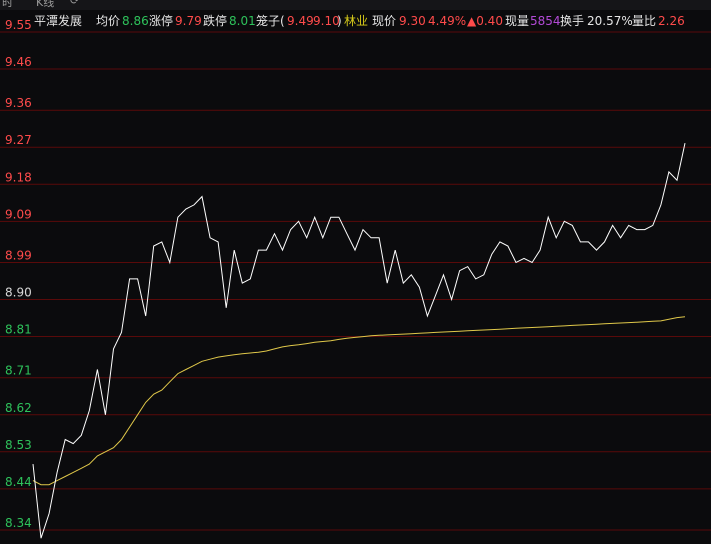 The image size is (711, 544). I want to click on y-tick-label: 8.81, so click(18, 330).